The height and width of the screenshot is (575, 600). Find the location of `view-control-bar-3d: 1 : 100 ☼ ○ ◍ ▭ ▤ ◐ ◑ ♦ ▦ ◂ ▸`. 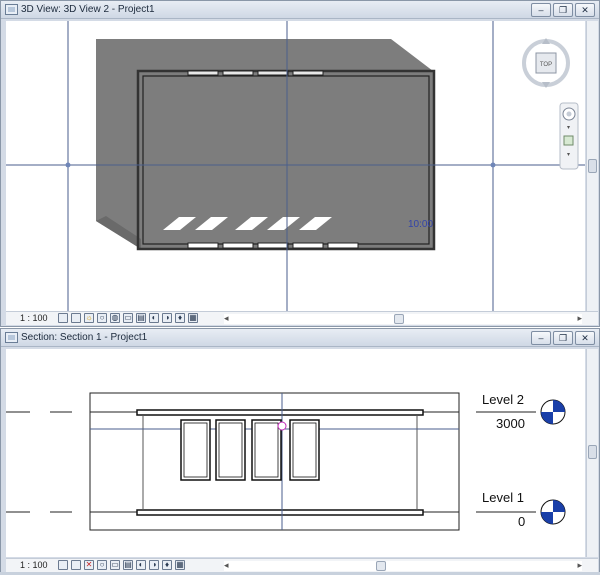

view-control-bar-3d: 1 : 100 ☼ ○ ◍ ▭ ▤ ◐ ◑ ♦ ▦ ◂ ▸ is located at coordinates (302, 318).